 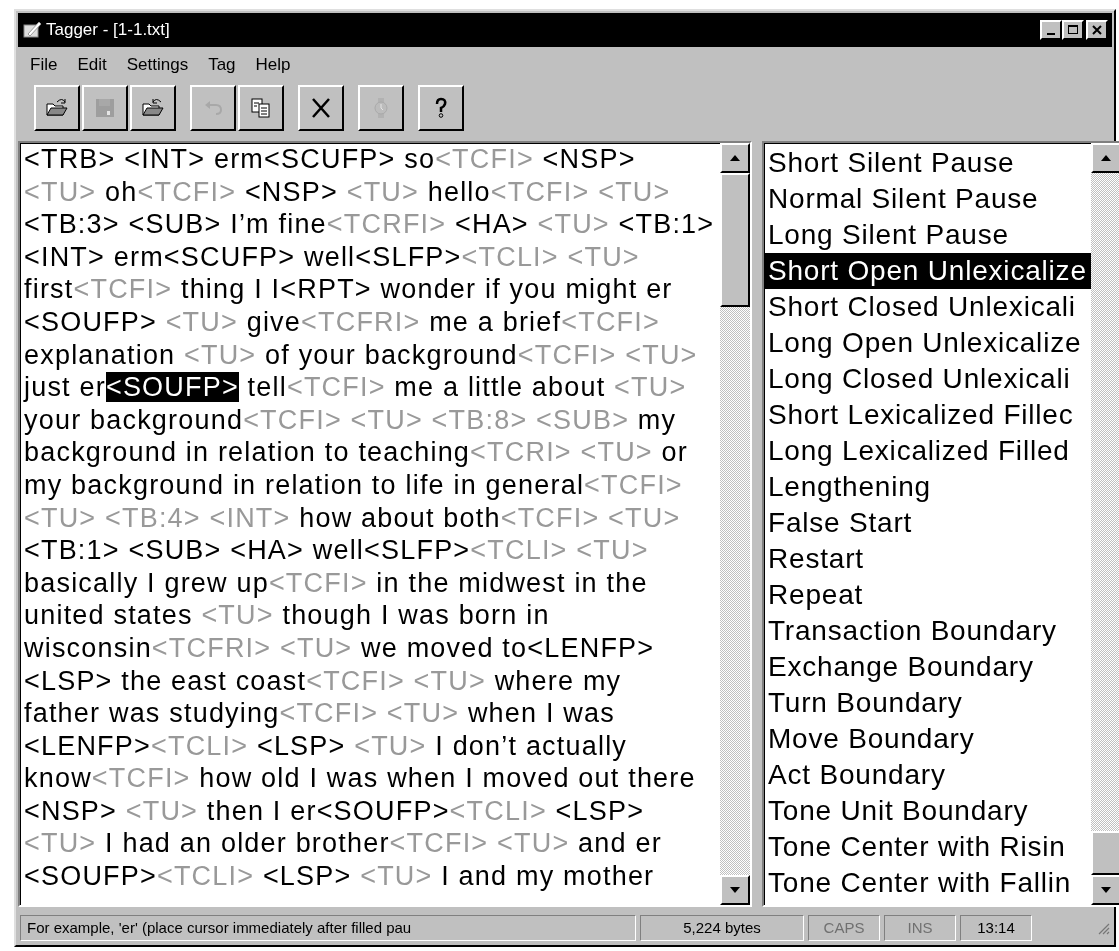 I want to click on resize-grip-icon, so click(x=1103, y=928).